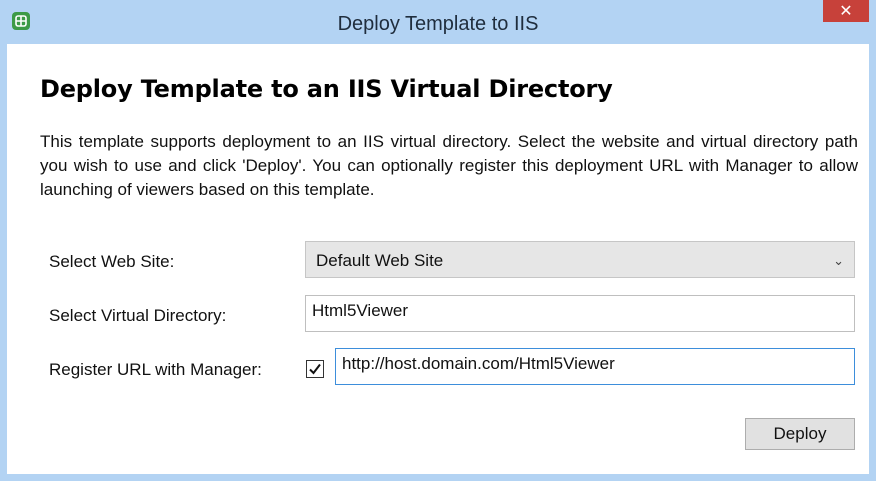 The image size is (876, 481). I want to click on virtual-directory-input: Html5Viewer, so click(580, 313).